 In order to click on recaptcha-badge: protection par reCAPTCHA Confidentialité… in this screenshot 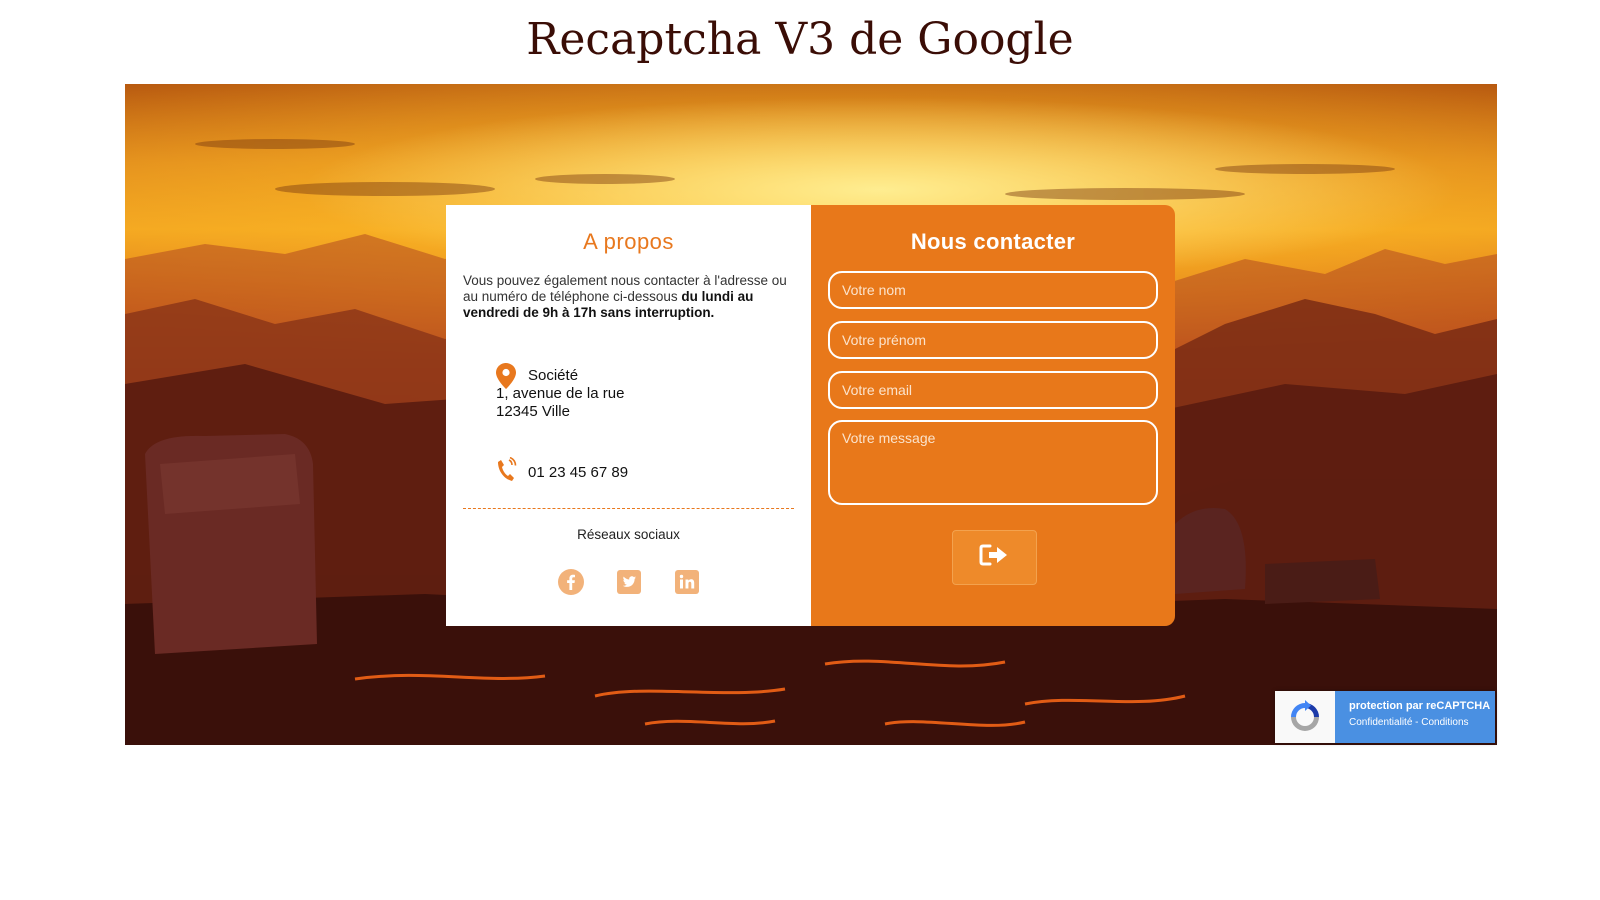, I will do `click(1385, 717)`.